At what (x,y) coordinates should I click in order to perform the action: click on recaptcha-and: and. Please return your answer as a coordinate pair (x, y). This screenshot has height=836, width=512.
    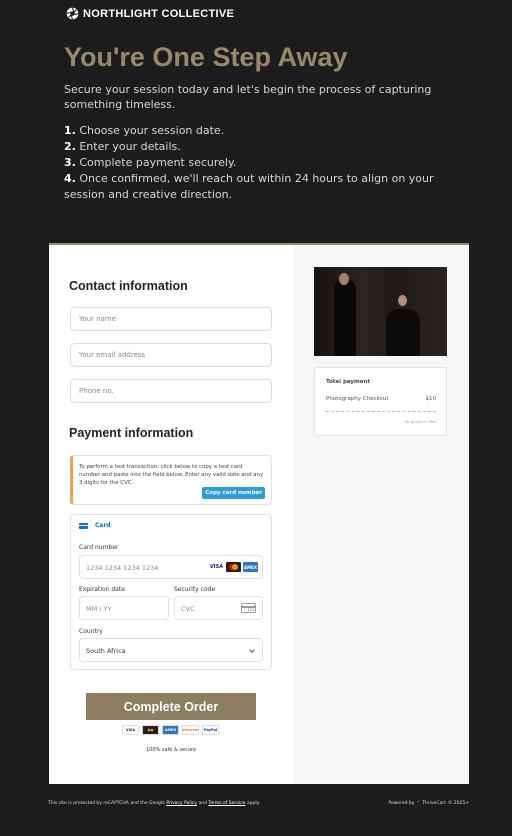
    Looking at the image, I should click on (202, 803).